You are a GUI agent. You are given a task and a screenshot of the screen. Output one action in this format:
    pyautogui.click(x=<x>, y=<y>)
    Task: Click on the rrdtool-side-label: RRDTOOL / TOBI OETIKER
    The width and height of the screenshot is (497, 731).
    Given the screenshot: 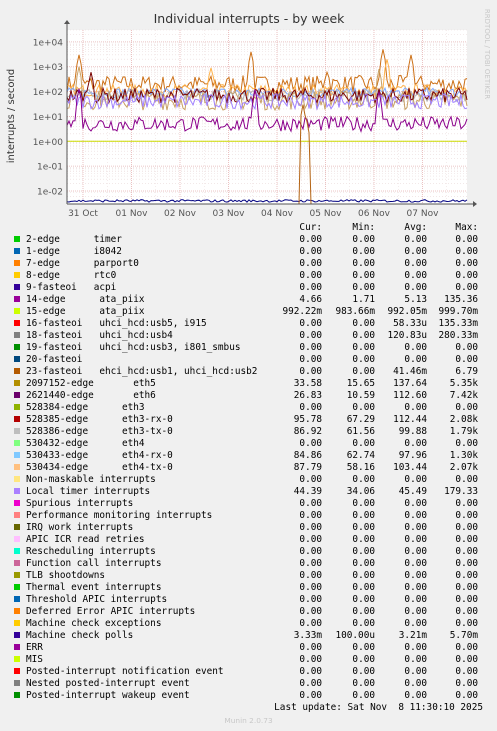 What is the action you would take?
    pyautogui.click(x=487, y=54)
    